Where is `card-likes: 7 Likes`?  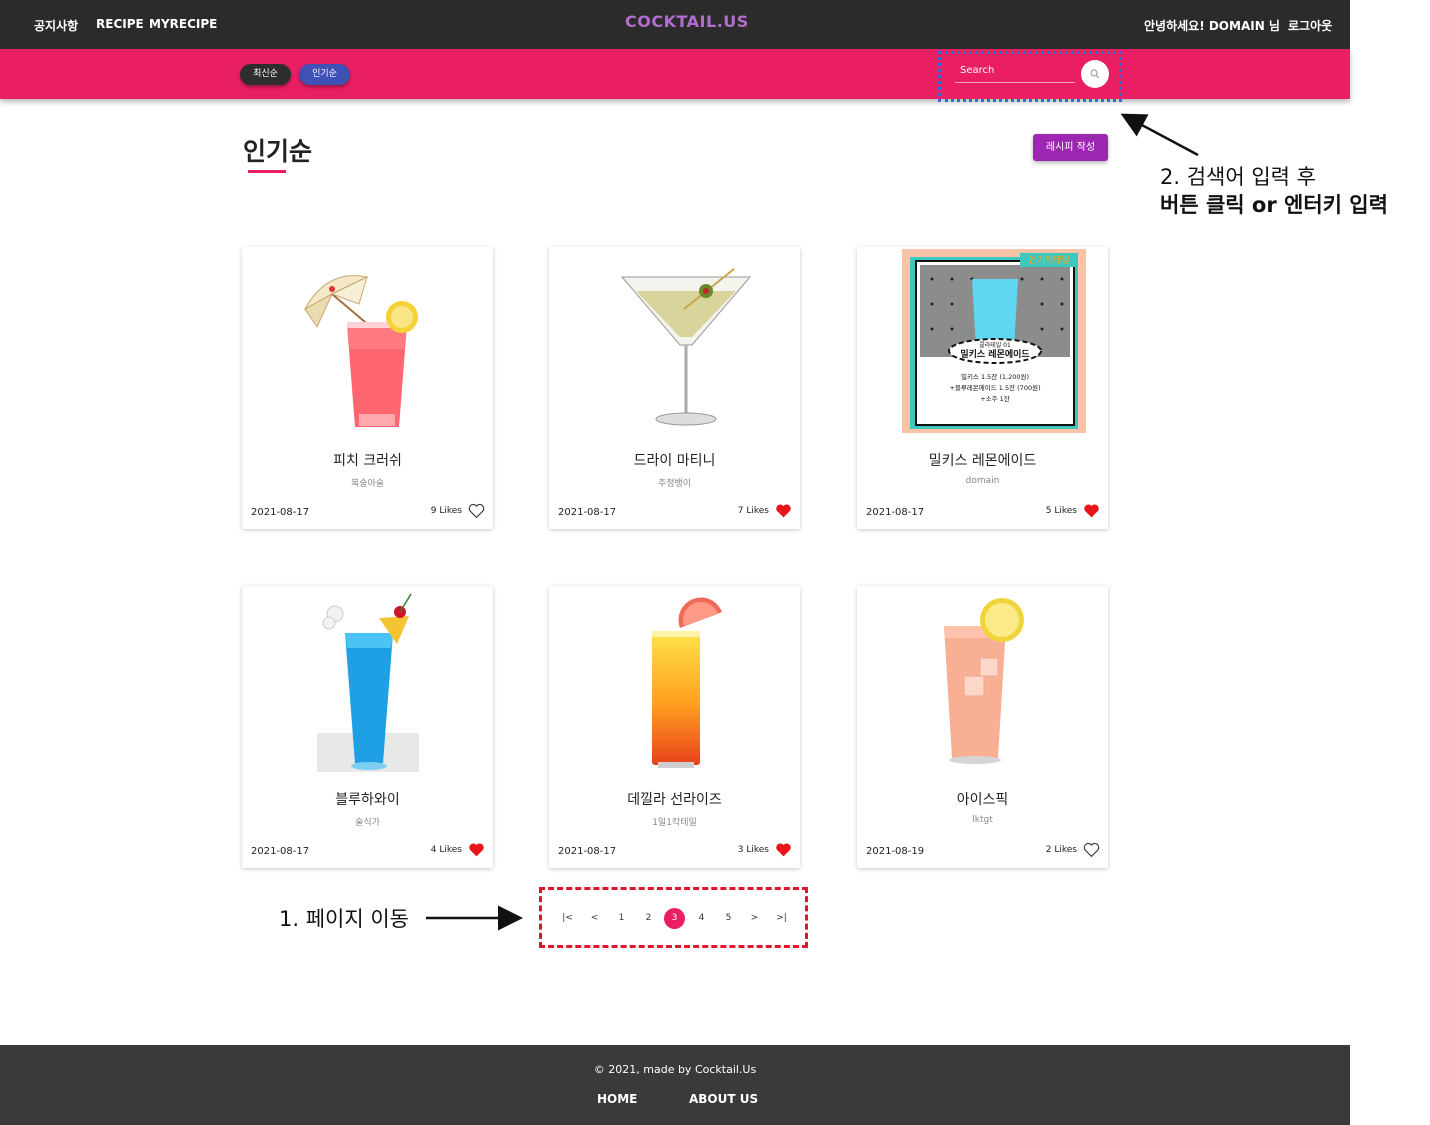 card-likes: 7 Likes is located at coordinates (753, 511).